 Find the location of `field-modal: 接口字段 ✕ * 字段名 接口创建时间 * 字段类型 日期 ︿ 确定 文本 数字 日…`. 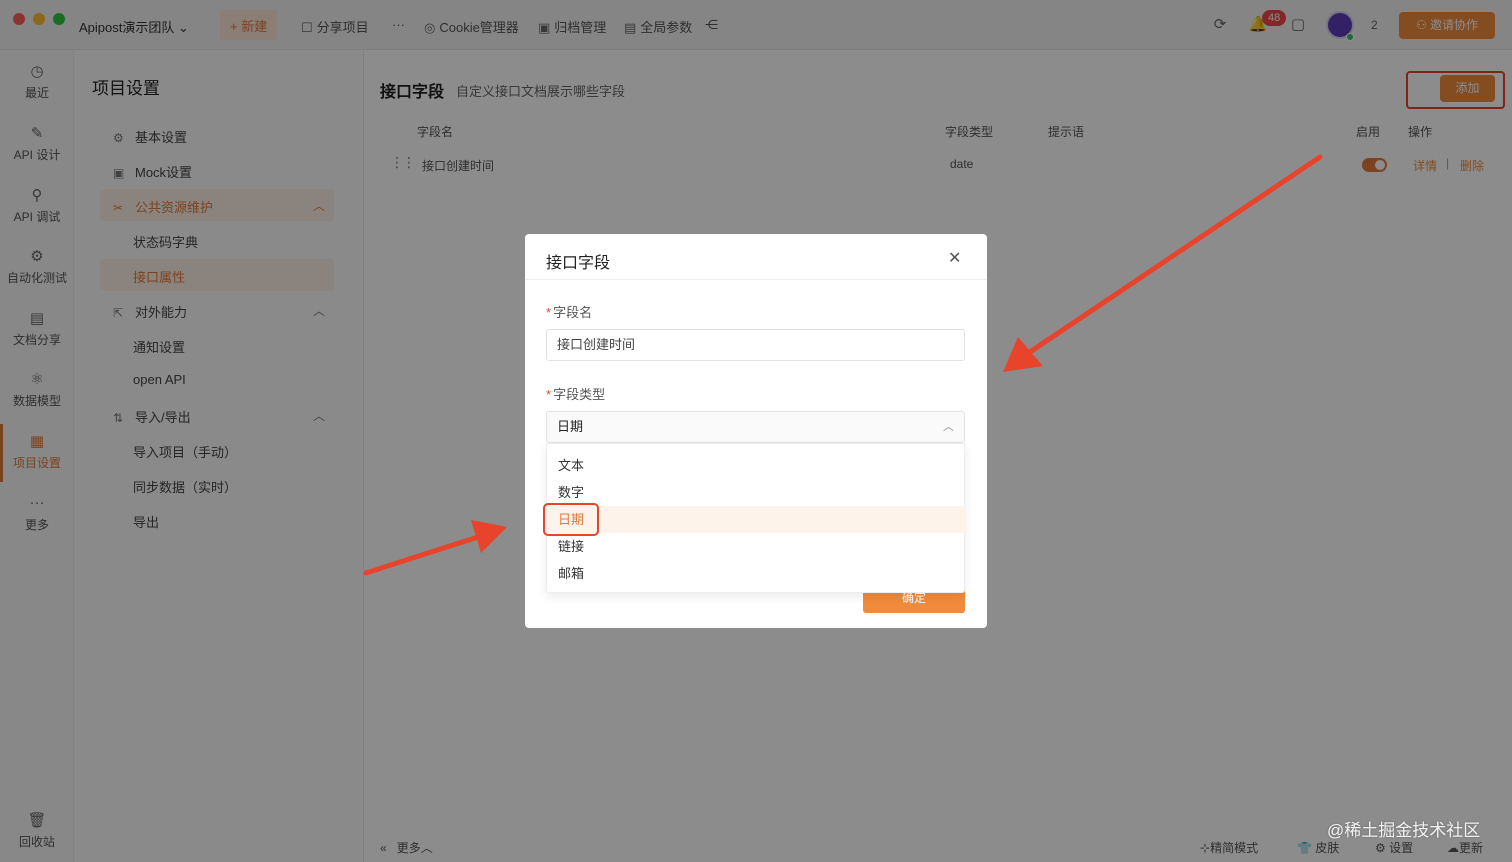

field-modal: 接口字段 ✕ * 字段名 接口创建时间 * 字段类型 日期 ︿ 确定 文本 数字 日… is located at coordinates (756, 431).